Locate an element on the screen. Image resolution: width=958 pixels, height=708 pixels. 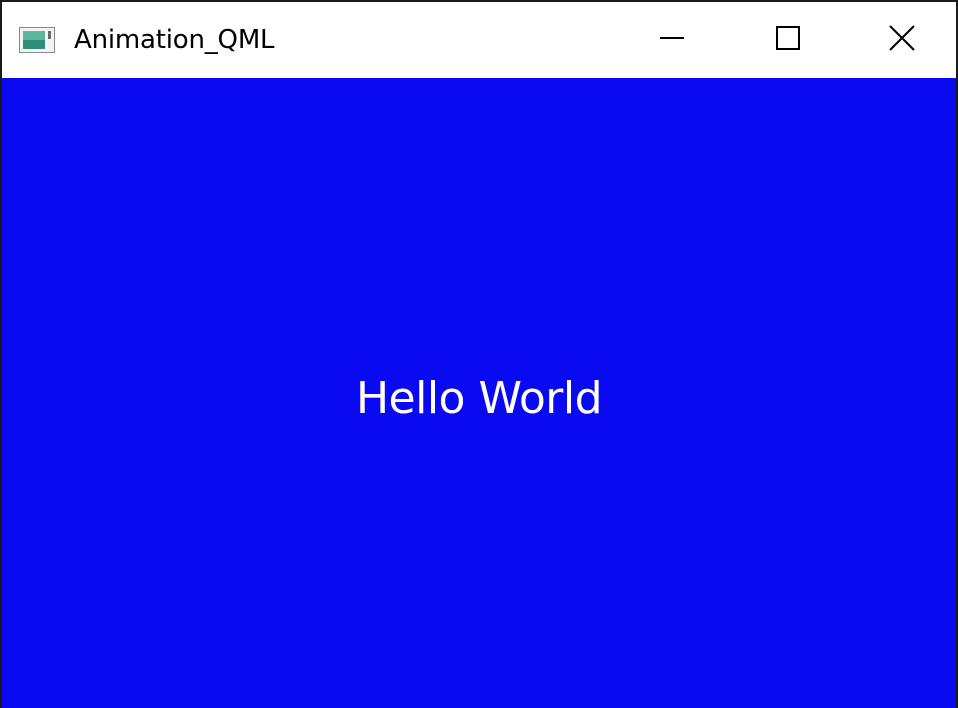
maximize-icon is located at coordinates (788, 40).